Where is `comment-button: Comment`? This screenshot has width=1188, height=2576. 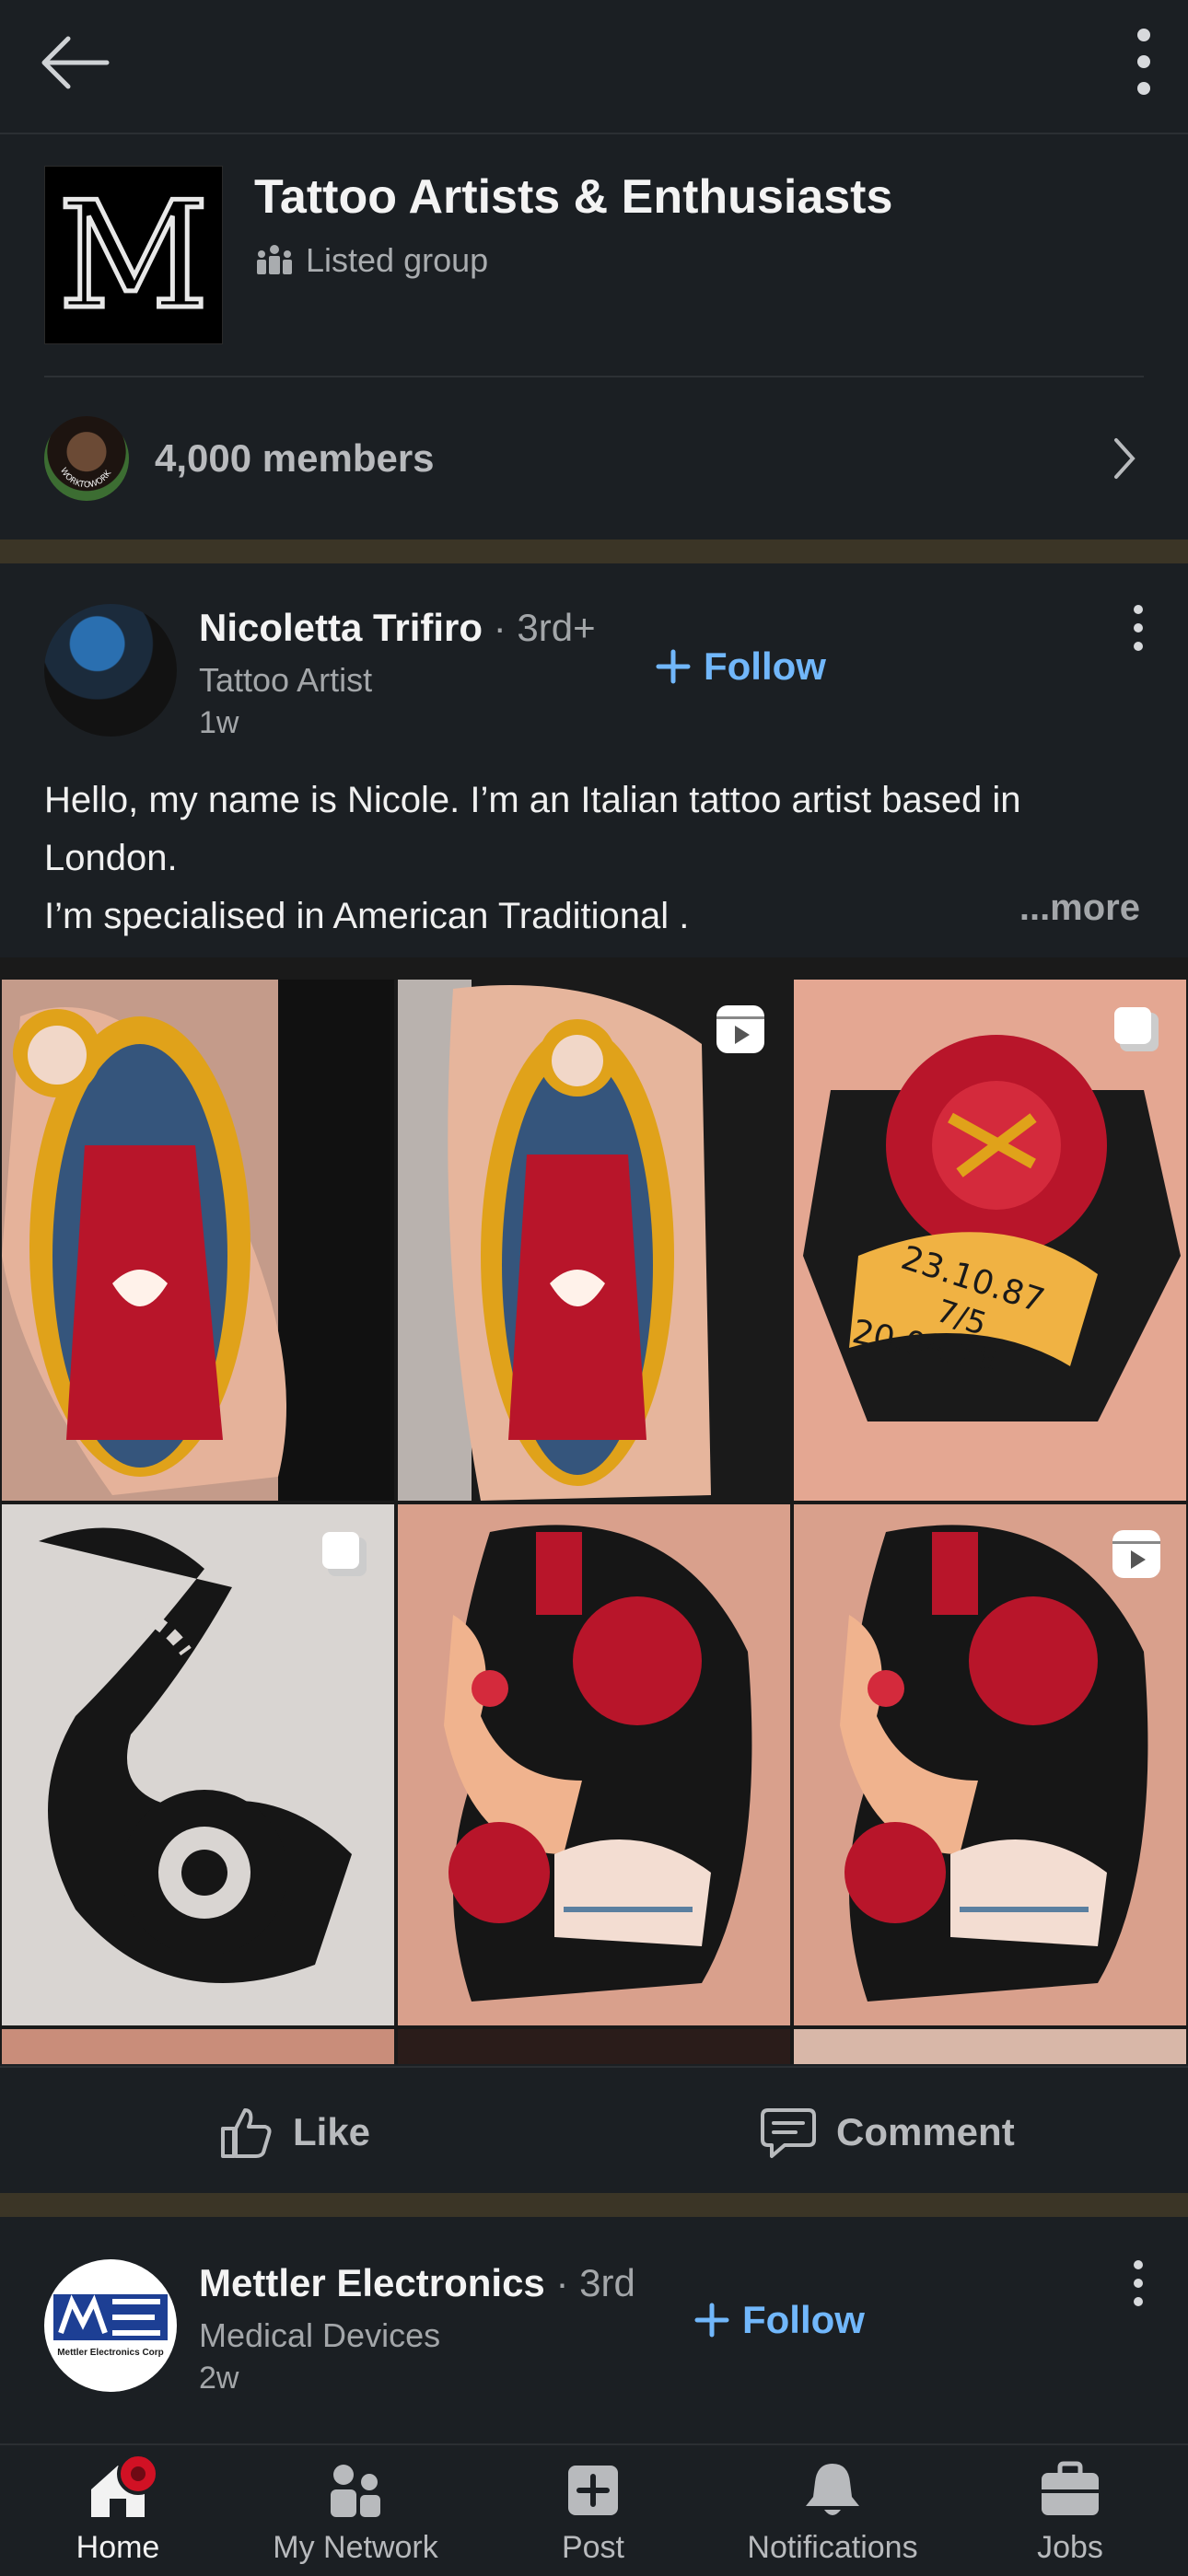
comment-button: Comment is located at coordinates (887, 2132).